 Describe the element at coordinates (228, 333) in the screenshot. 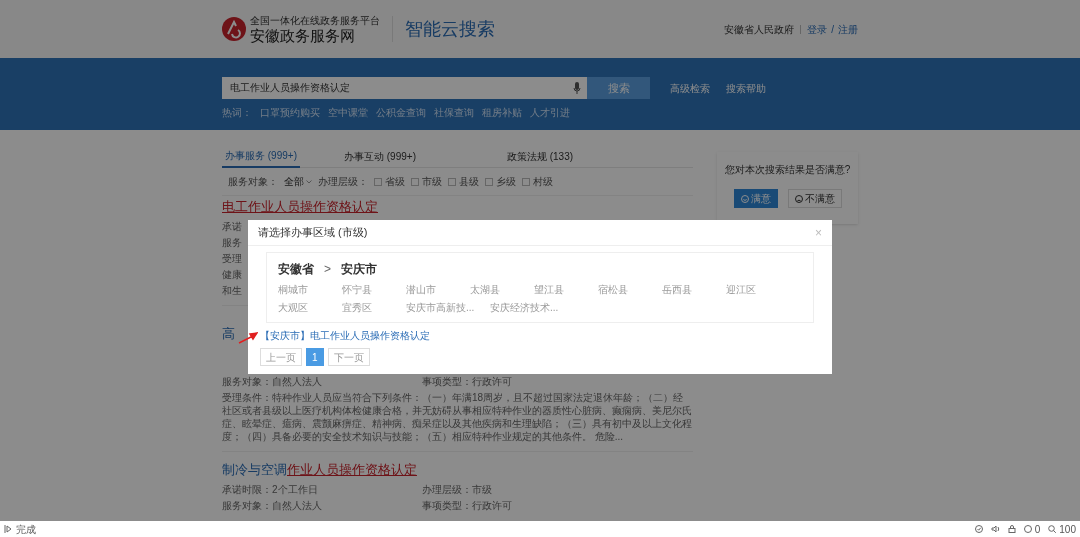

I see `result-title: 高` at that location.